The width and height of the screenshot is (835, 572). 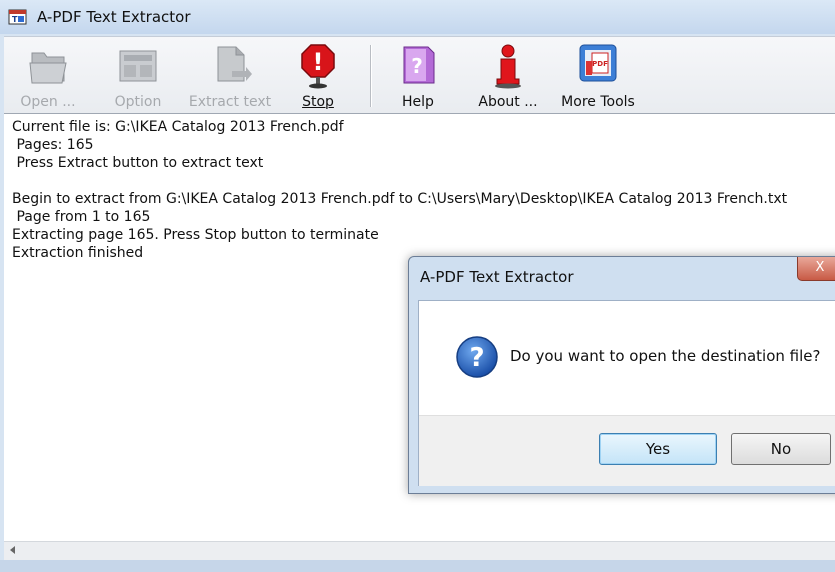 I want to click on help-book-icon: ?, so click(x=418, y=65).